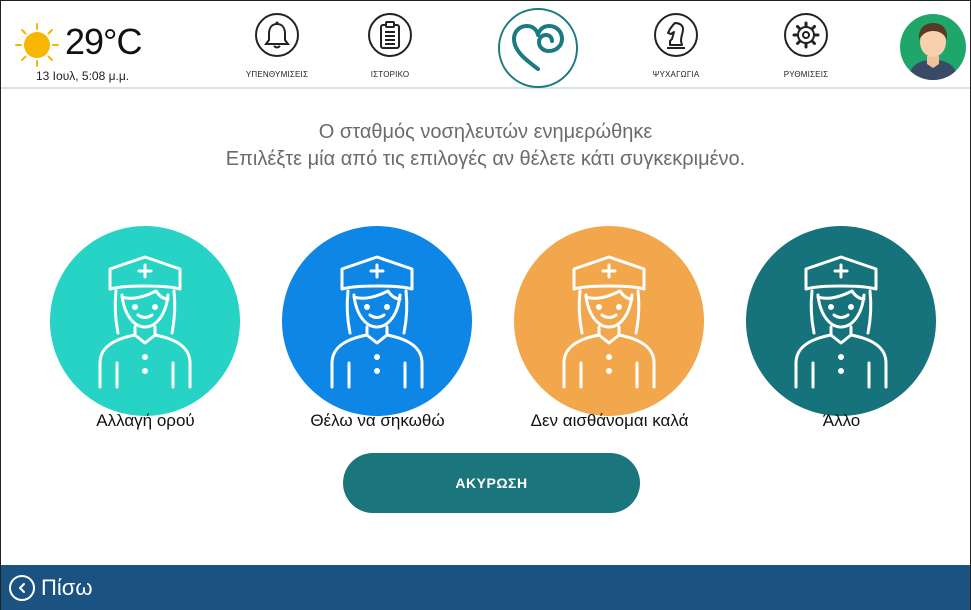  Describe the element at coordinates (377, 420) in the screenshot. I see `option-label: Θέλω να σηκωθώ` at that location.